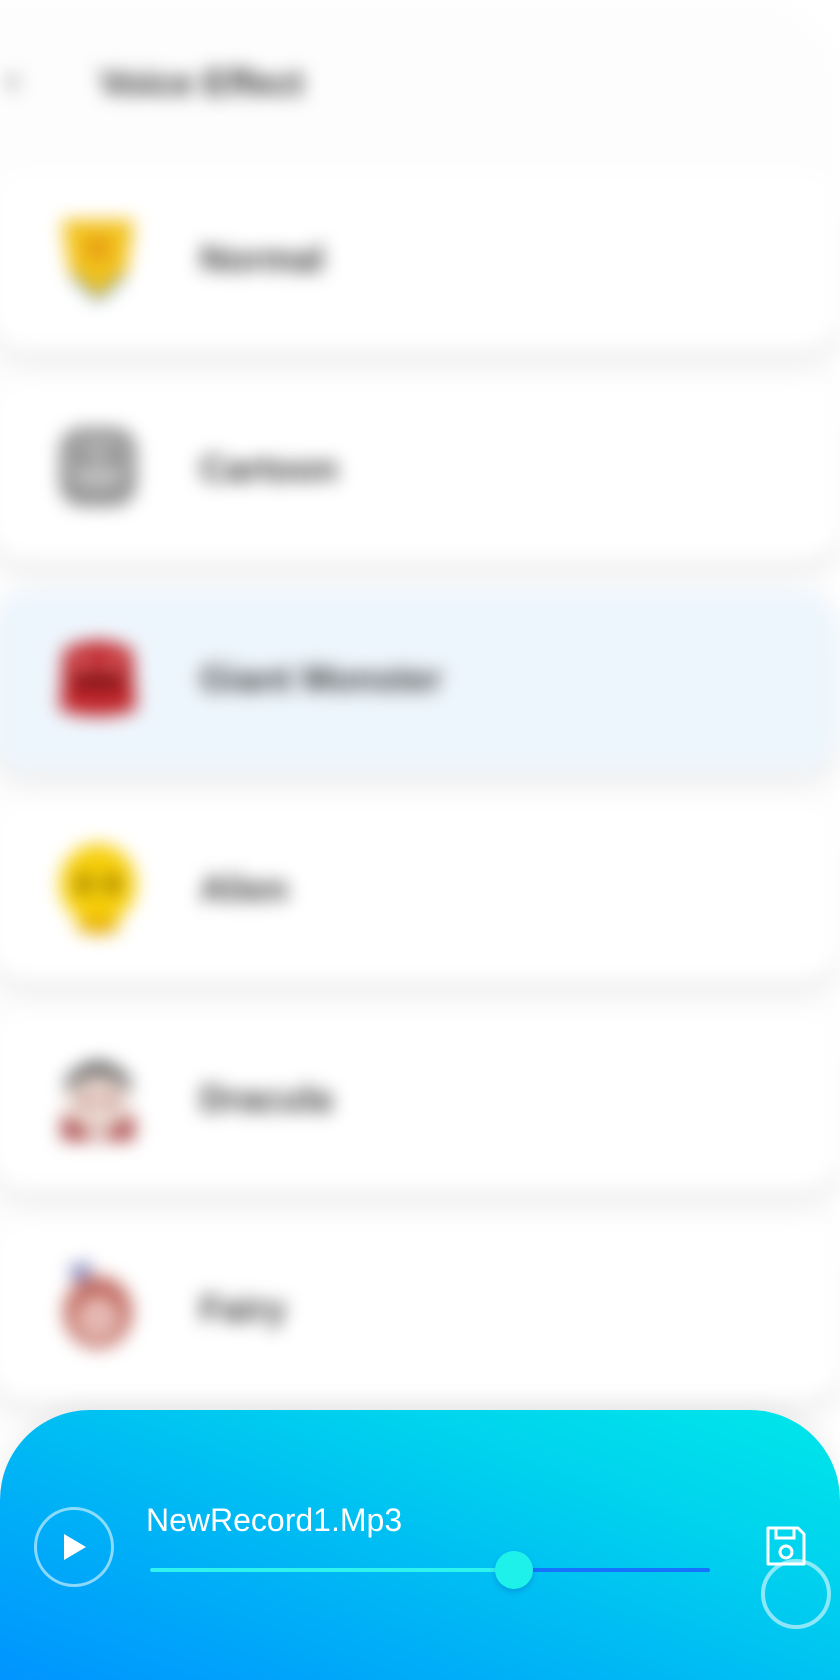 The width and height of the screenshot is (840, 1680). I want to click on seek-bar, so click(430, 1570).